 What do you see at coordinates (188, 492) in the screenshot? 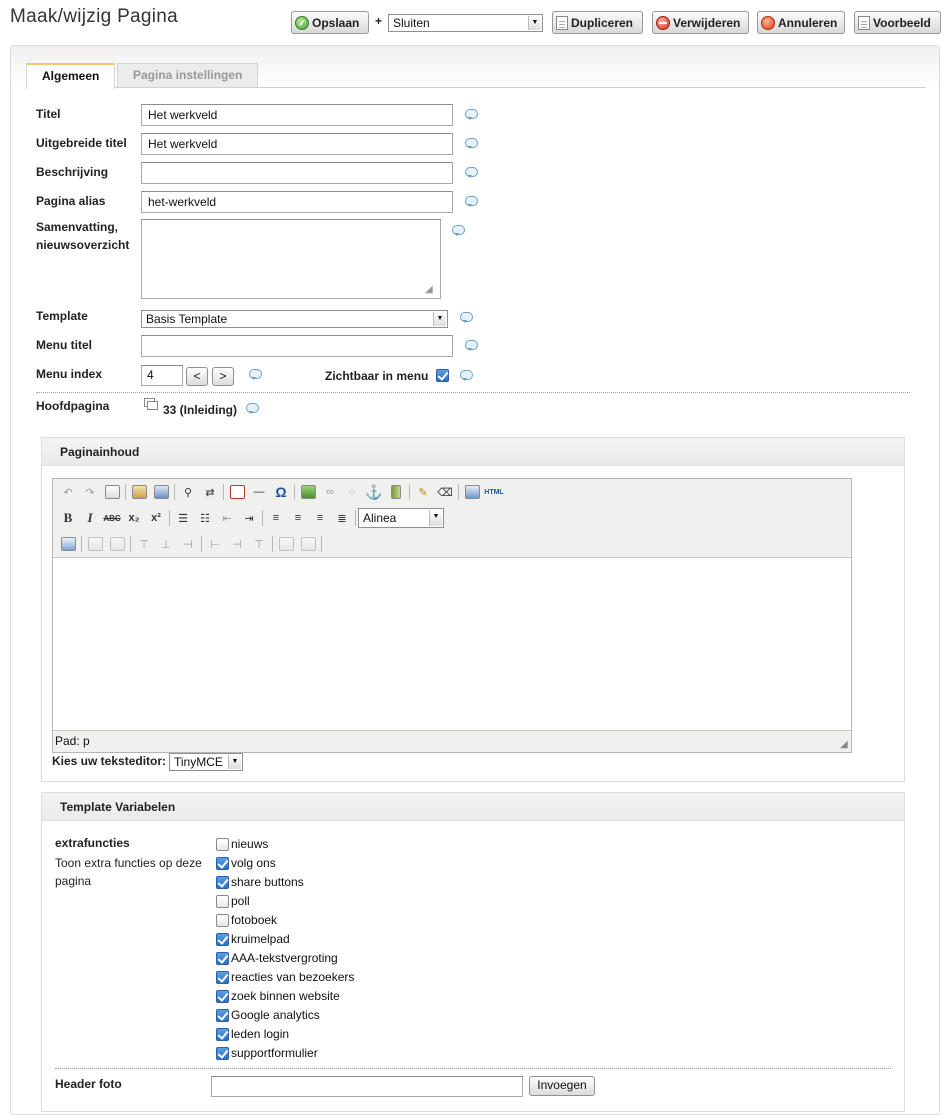
I see `find-icon: ⚲` at bounding box center [188, 492].